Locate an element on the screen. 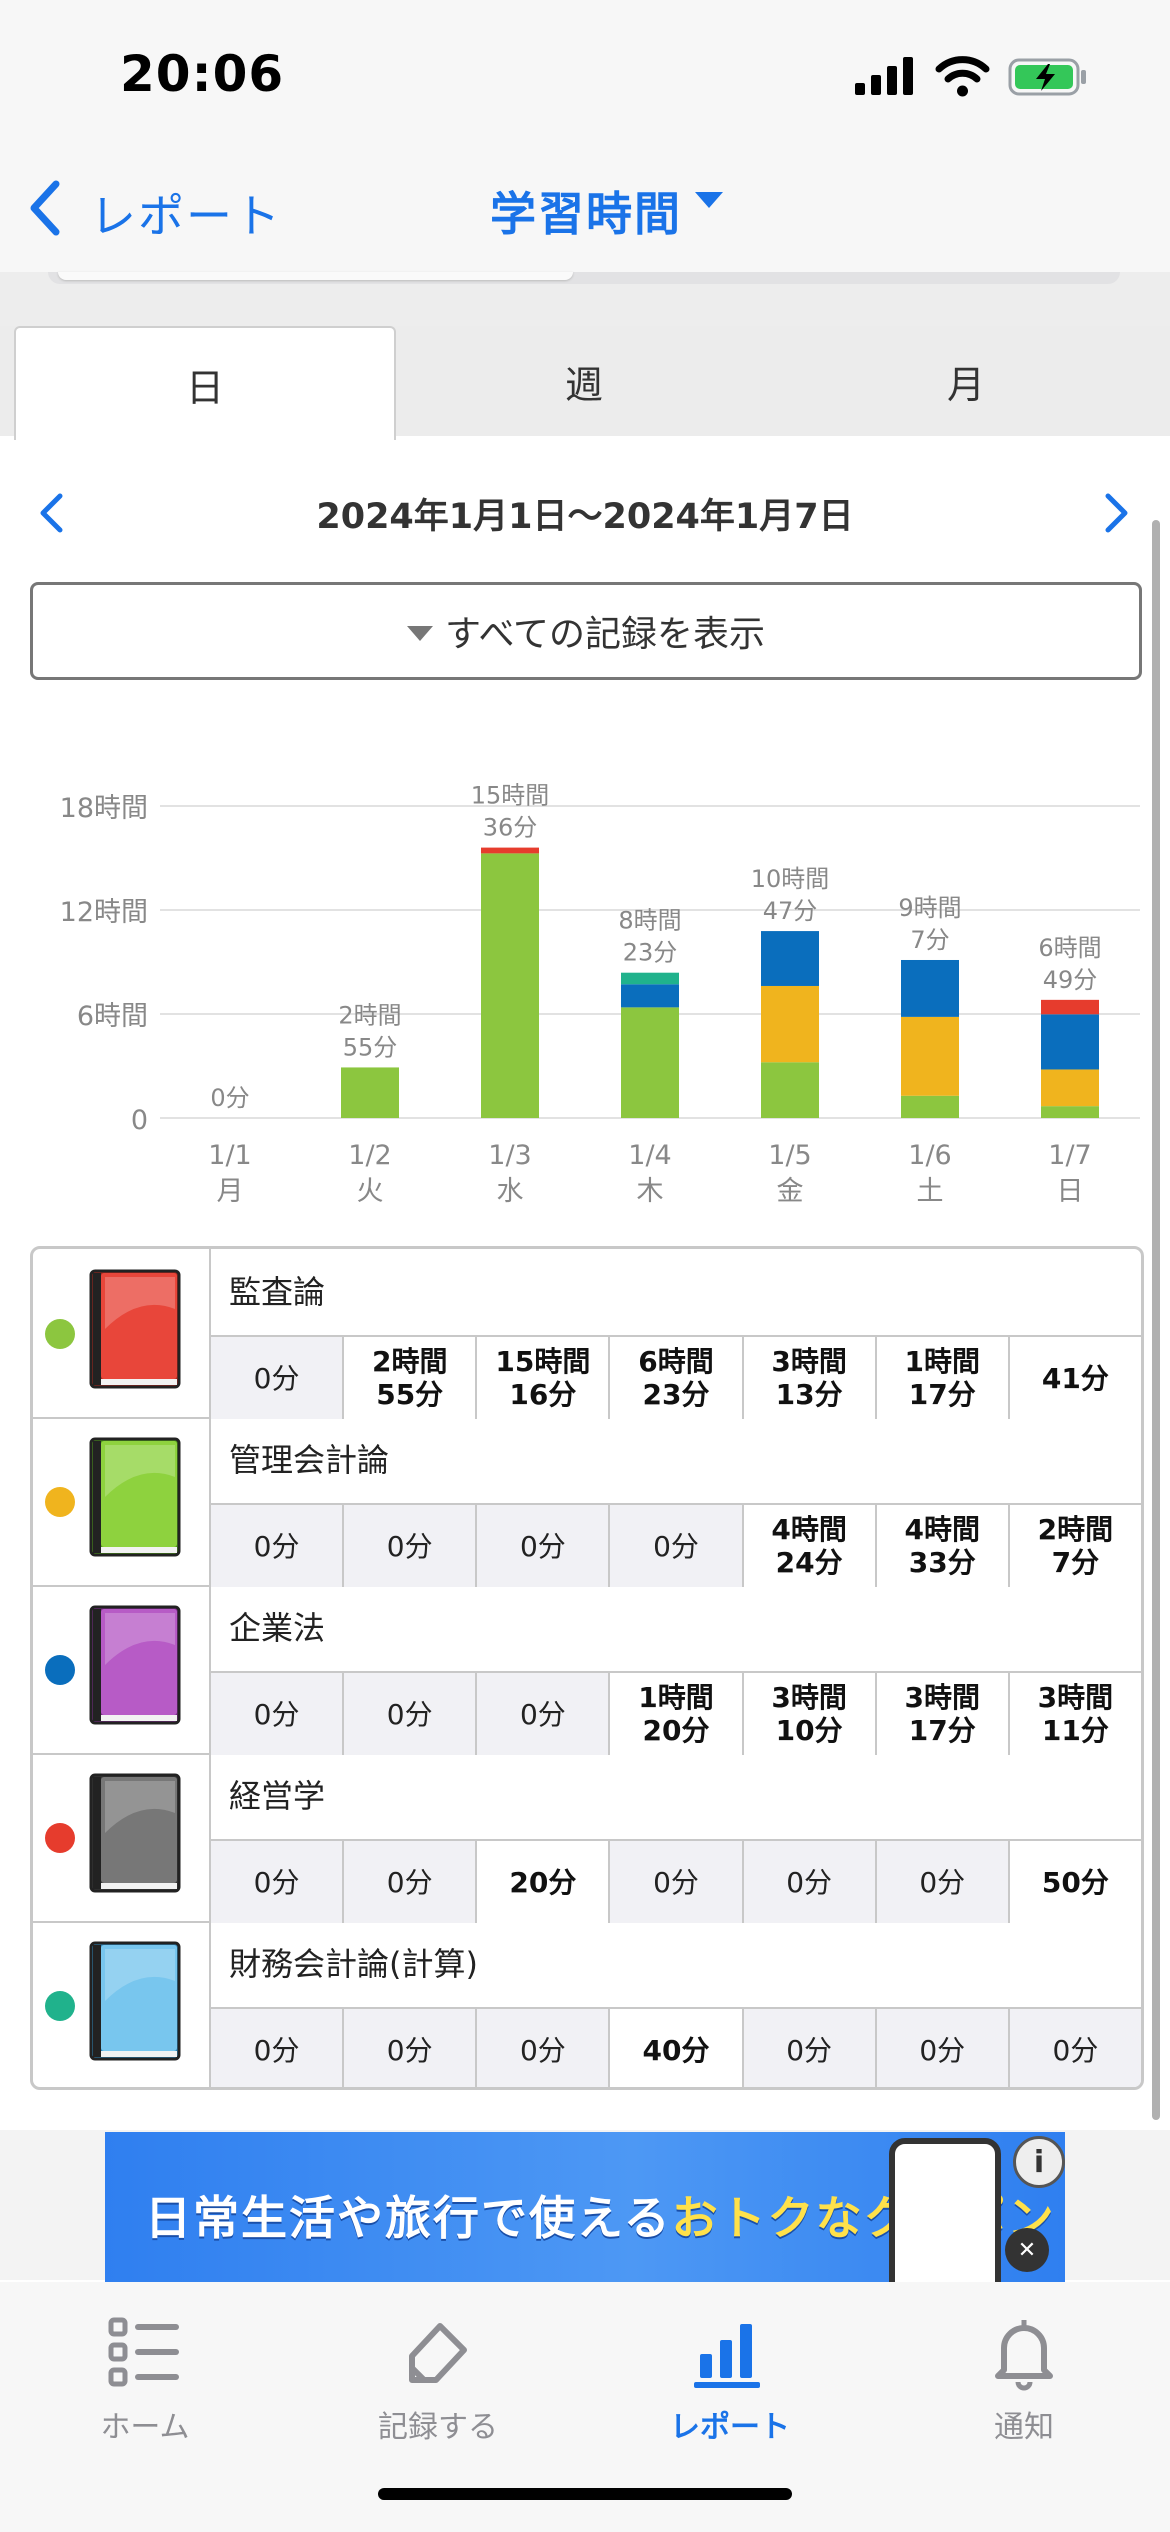 This screenshot has height=2532, width=1170. tab-day: 日 is located at coordinates (205, 383).